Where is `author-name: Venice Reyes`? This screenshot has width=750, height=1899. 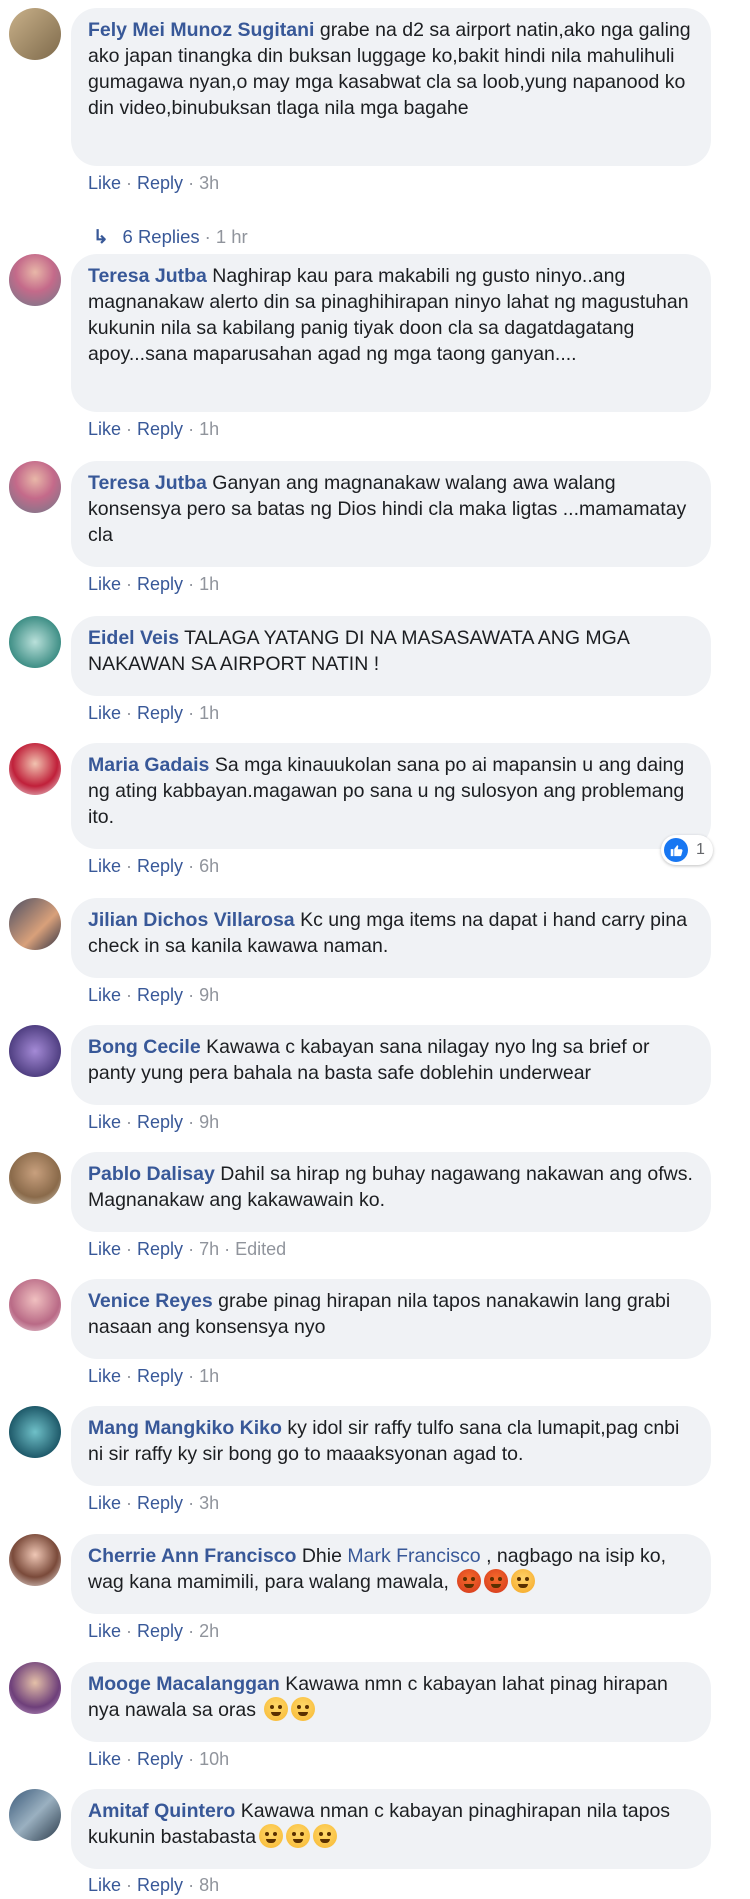
author-name: Venice Reyes is located at coordinates (150, 1301).